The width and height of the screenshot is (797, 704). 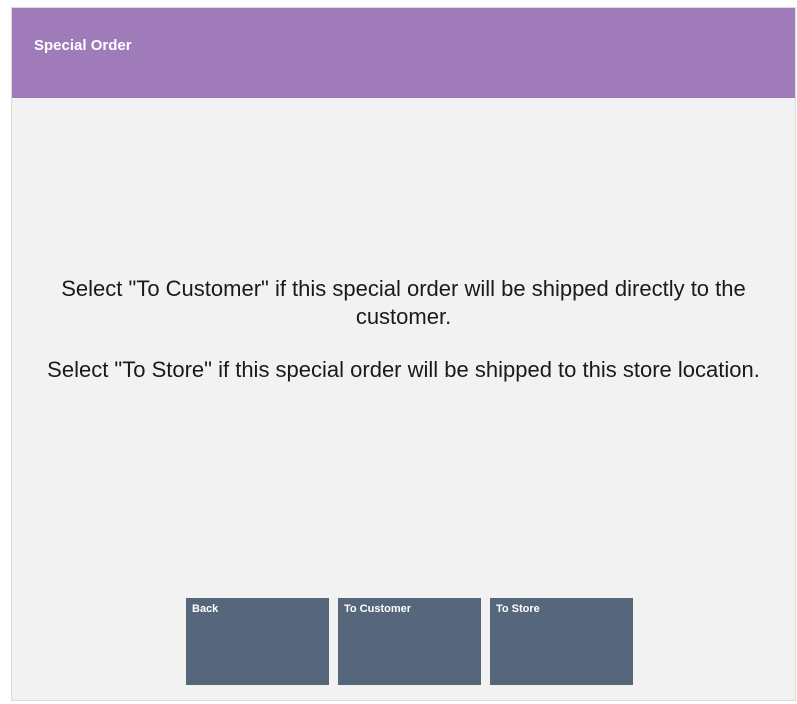 What do you see at coordinates (403, 53) in the screenshot?
I see `title-bar: Special Order` at bounding box center [403, 53].